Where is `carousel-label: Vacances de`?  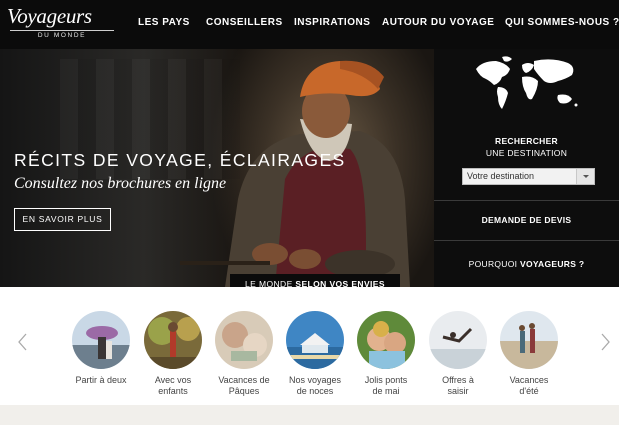 carousel-label: Vacances de is located at coordinates (244, 380).